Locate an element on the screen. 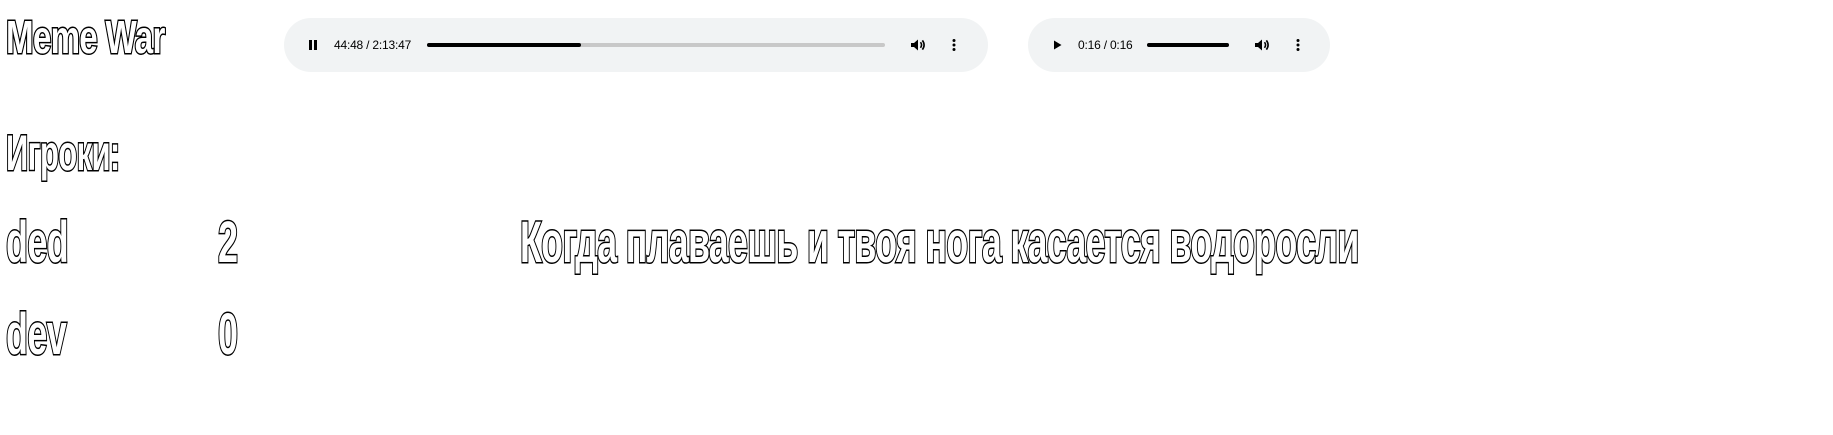 This screenshot has width=1833, height=435. player-name: dev is located at coordinates (36, 334).